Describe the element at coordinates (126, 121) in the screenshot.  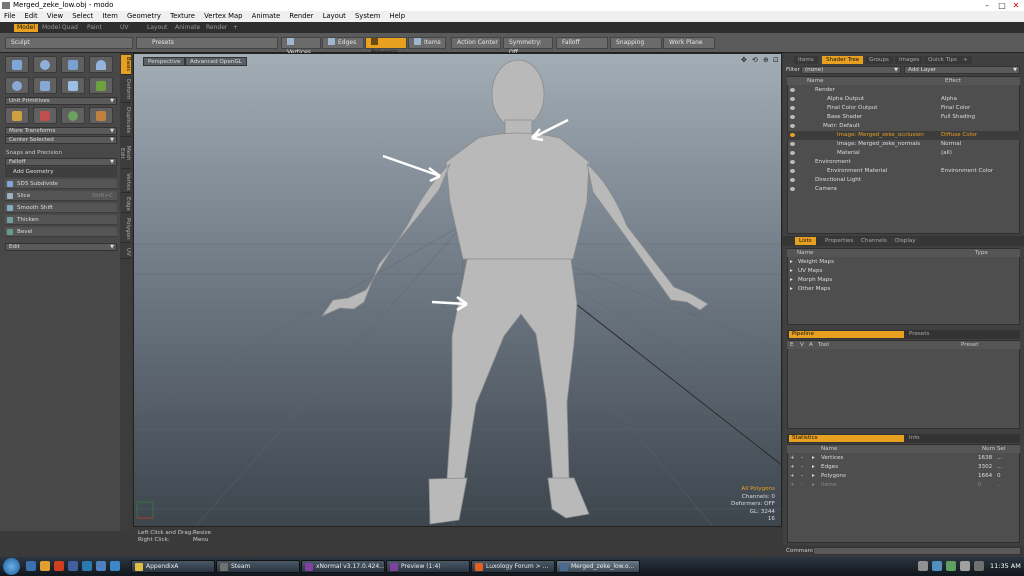
I see `vtab-duplicate: Duplicate` at that location.